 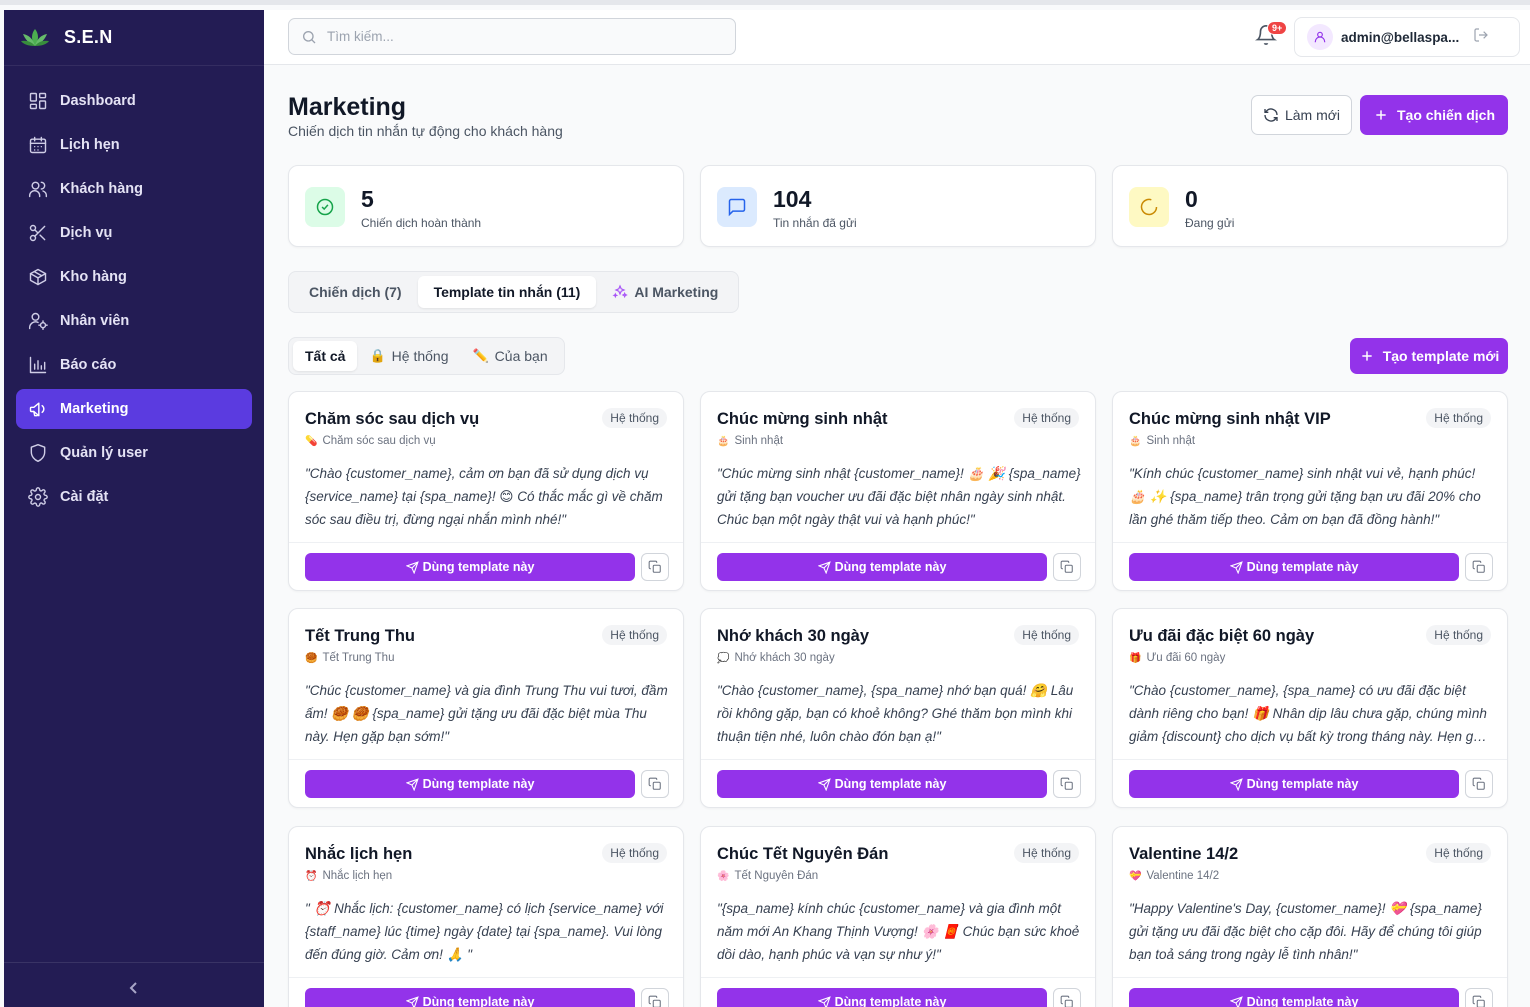 What do you see at coordinates (94, 409) in the screenshot?
I see `sidebar-item-label: Marketing` at bounding box center [94, 409].